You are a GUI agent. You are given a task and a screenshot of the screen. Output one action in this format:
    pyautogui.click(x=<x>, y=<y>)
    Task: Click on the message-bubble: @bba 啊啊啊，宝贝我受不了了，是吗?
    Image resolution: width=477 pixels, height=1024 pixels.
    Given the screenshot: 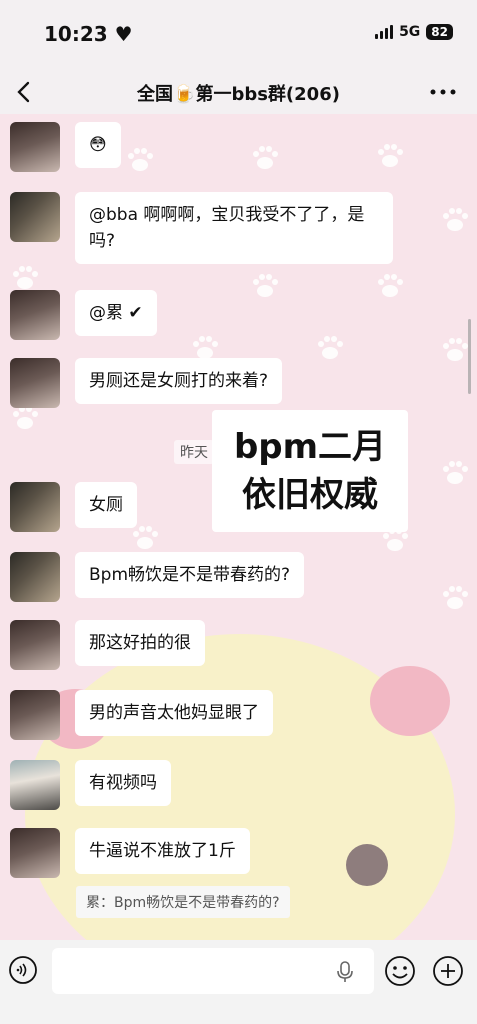 What is the action you would take?
    pyautogui.click(x=234, y=228)
    